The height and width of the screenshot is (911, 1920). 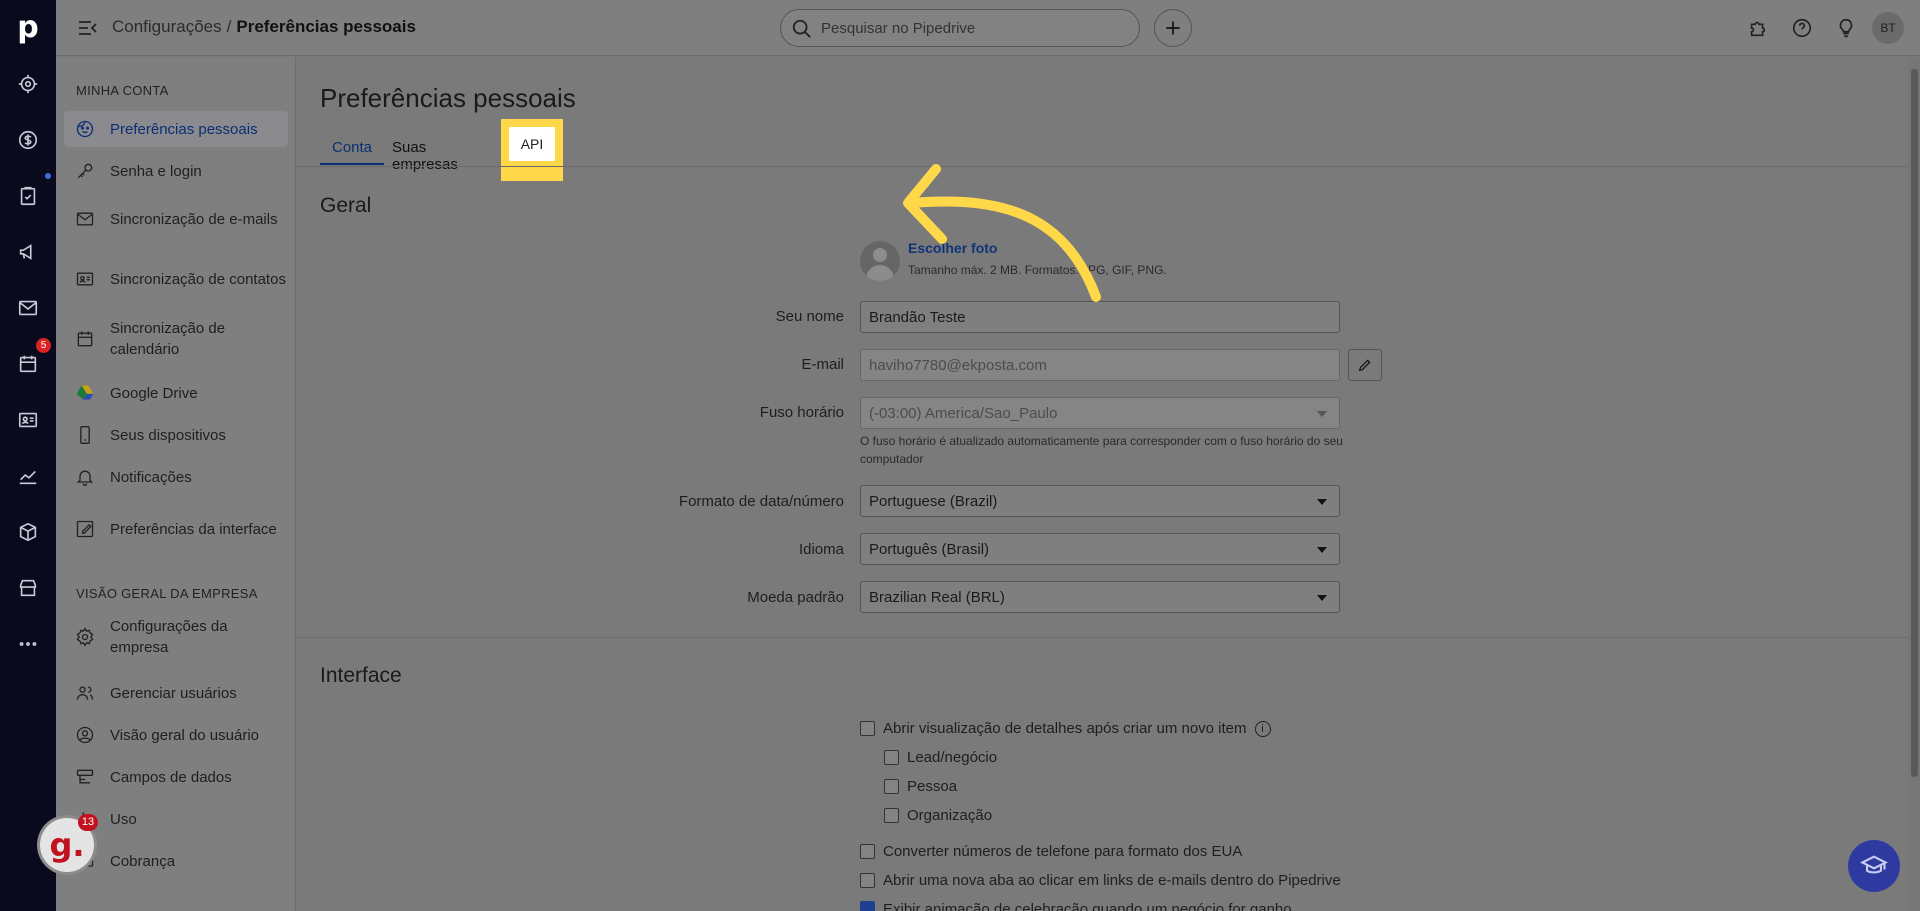 I want to click on users-icon, so click(x=85, y=693).